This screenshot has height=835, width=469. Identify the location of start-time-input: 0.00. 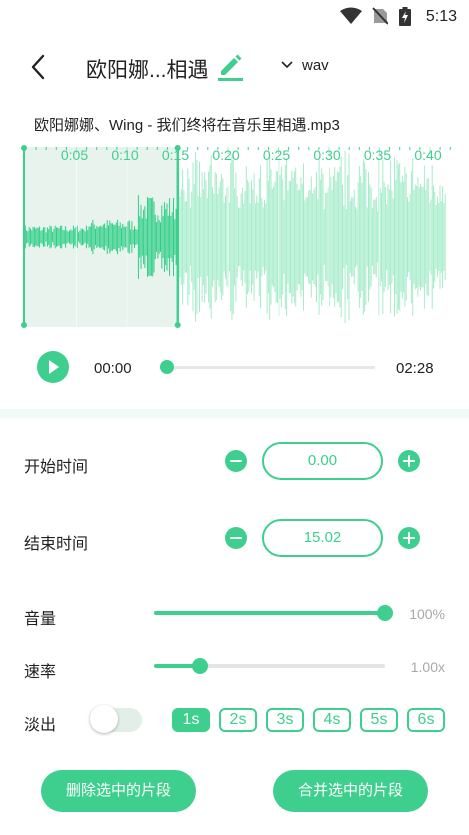
(322, 461).